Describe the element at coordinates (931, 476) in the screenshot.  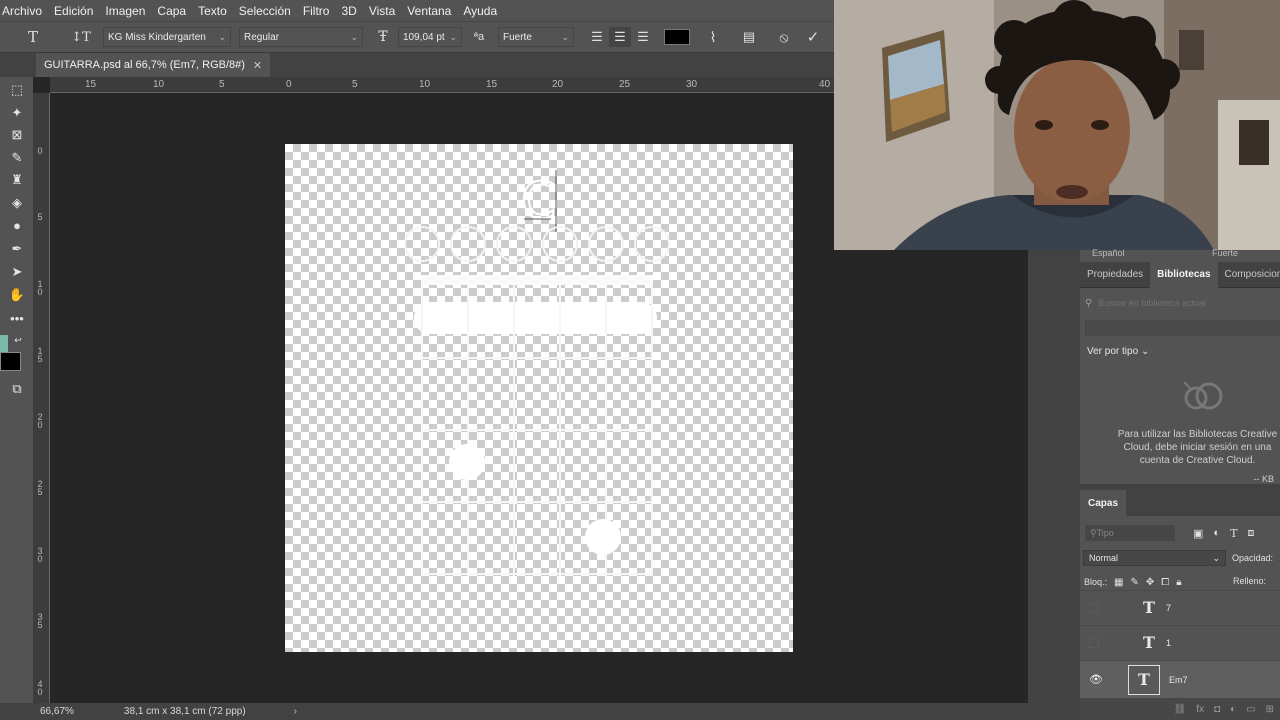
I see `canvas-workspace-extension` at that location.